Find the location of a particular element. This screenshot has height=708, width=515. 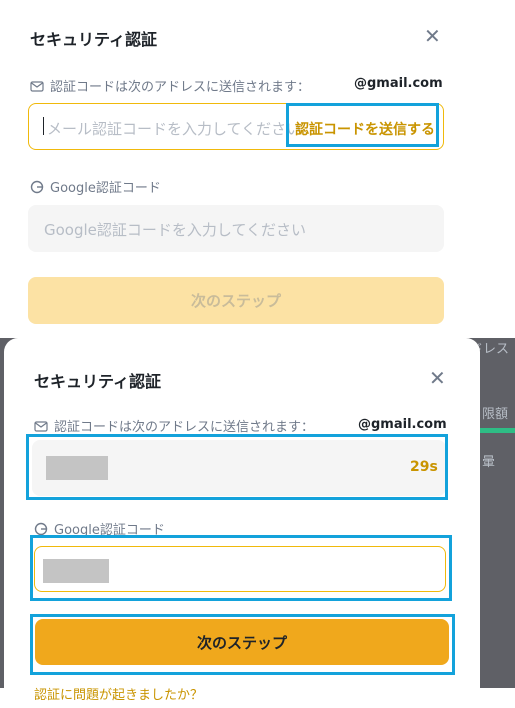

email-code-input: メール認証コードを入力してください 認証コードを送信する is located at coordinates (236, 126).